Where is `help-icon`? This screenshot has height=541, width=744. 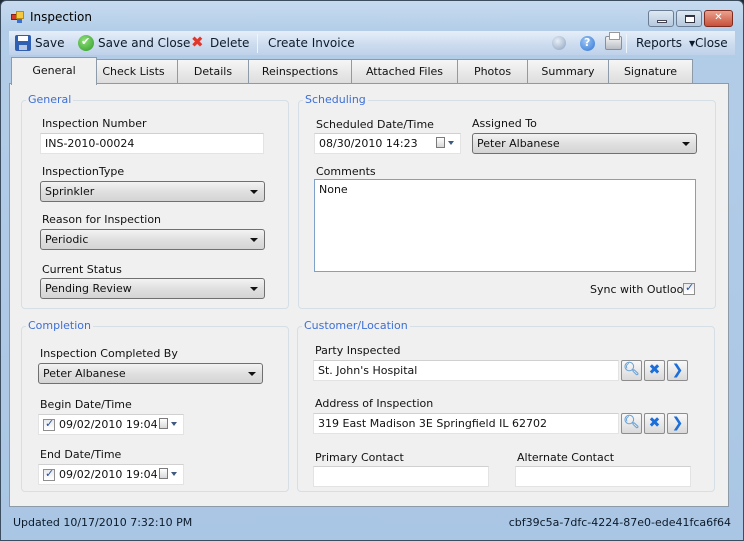 help-icon is located at coordinates (587, 43).